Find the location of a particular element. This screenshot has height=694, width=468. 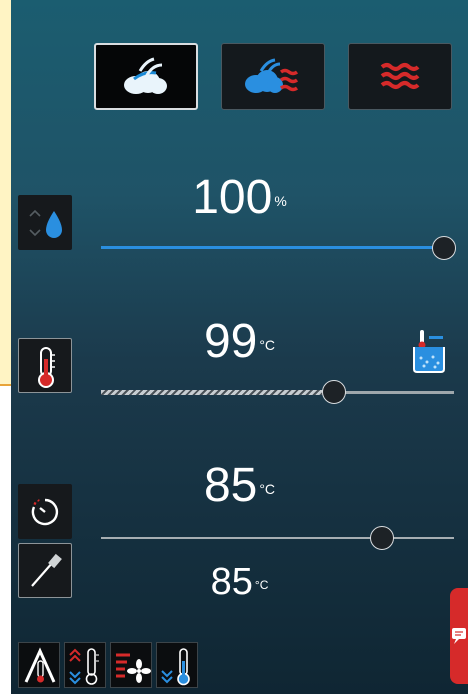

core-temperature-value: 85 °C is located at coordinates (239, 485).